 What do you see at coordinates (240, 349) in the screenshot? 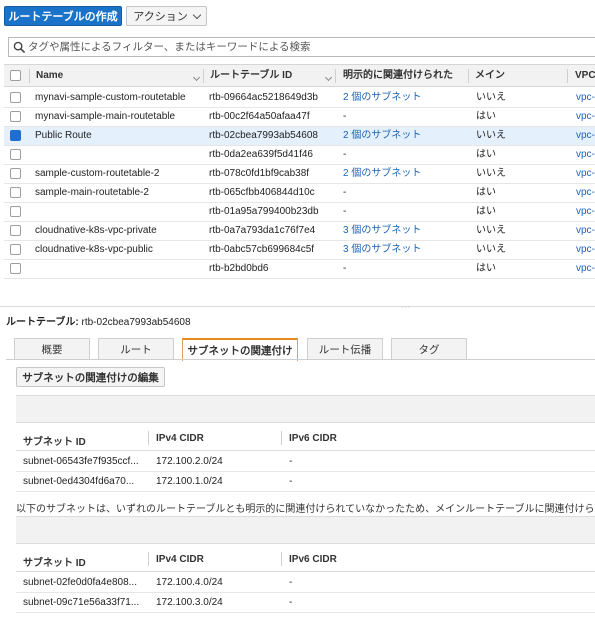
I see `tab-subnet-associations: サブネットの関連付け` at bounding box center [240, 349].